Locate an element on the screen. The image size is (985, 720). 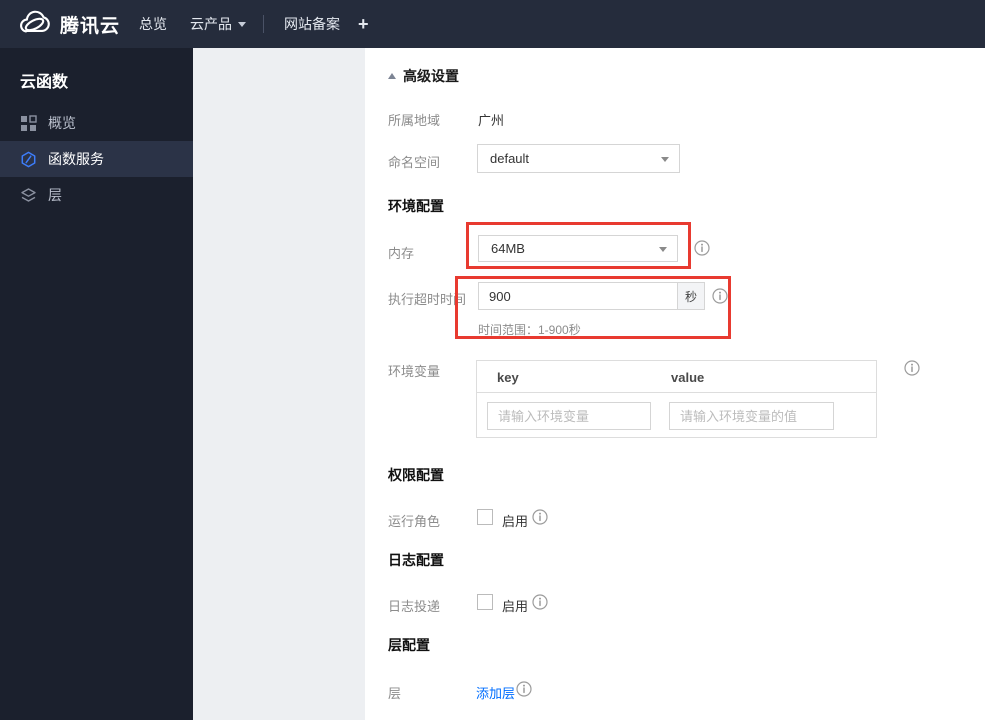
timeout-info-icon is located at coordinates (720, 296).